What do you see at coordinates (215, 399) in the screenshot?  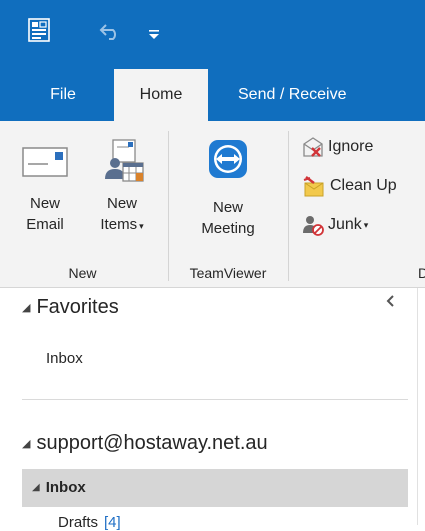 I see `pane-separator` at bounding box center [215, 399].